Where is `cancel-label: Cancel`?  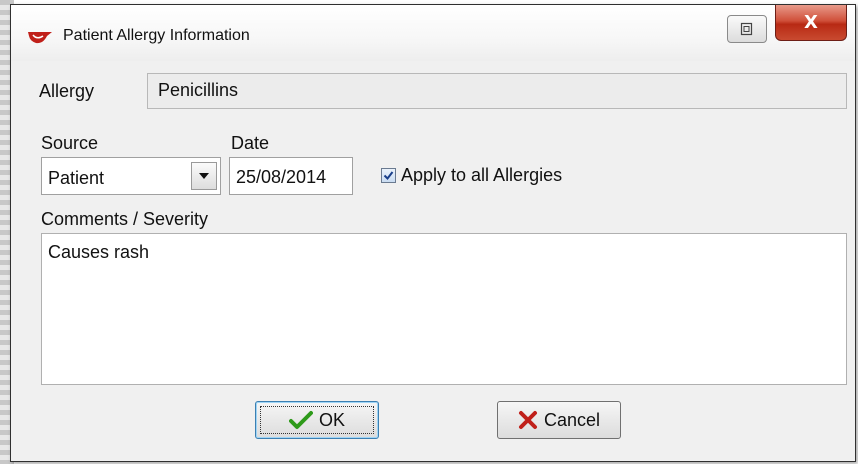
cancel-label: Cancel is located at coordinates (572, 419).